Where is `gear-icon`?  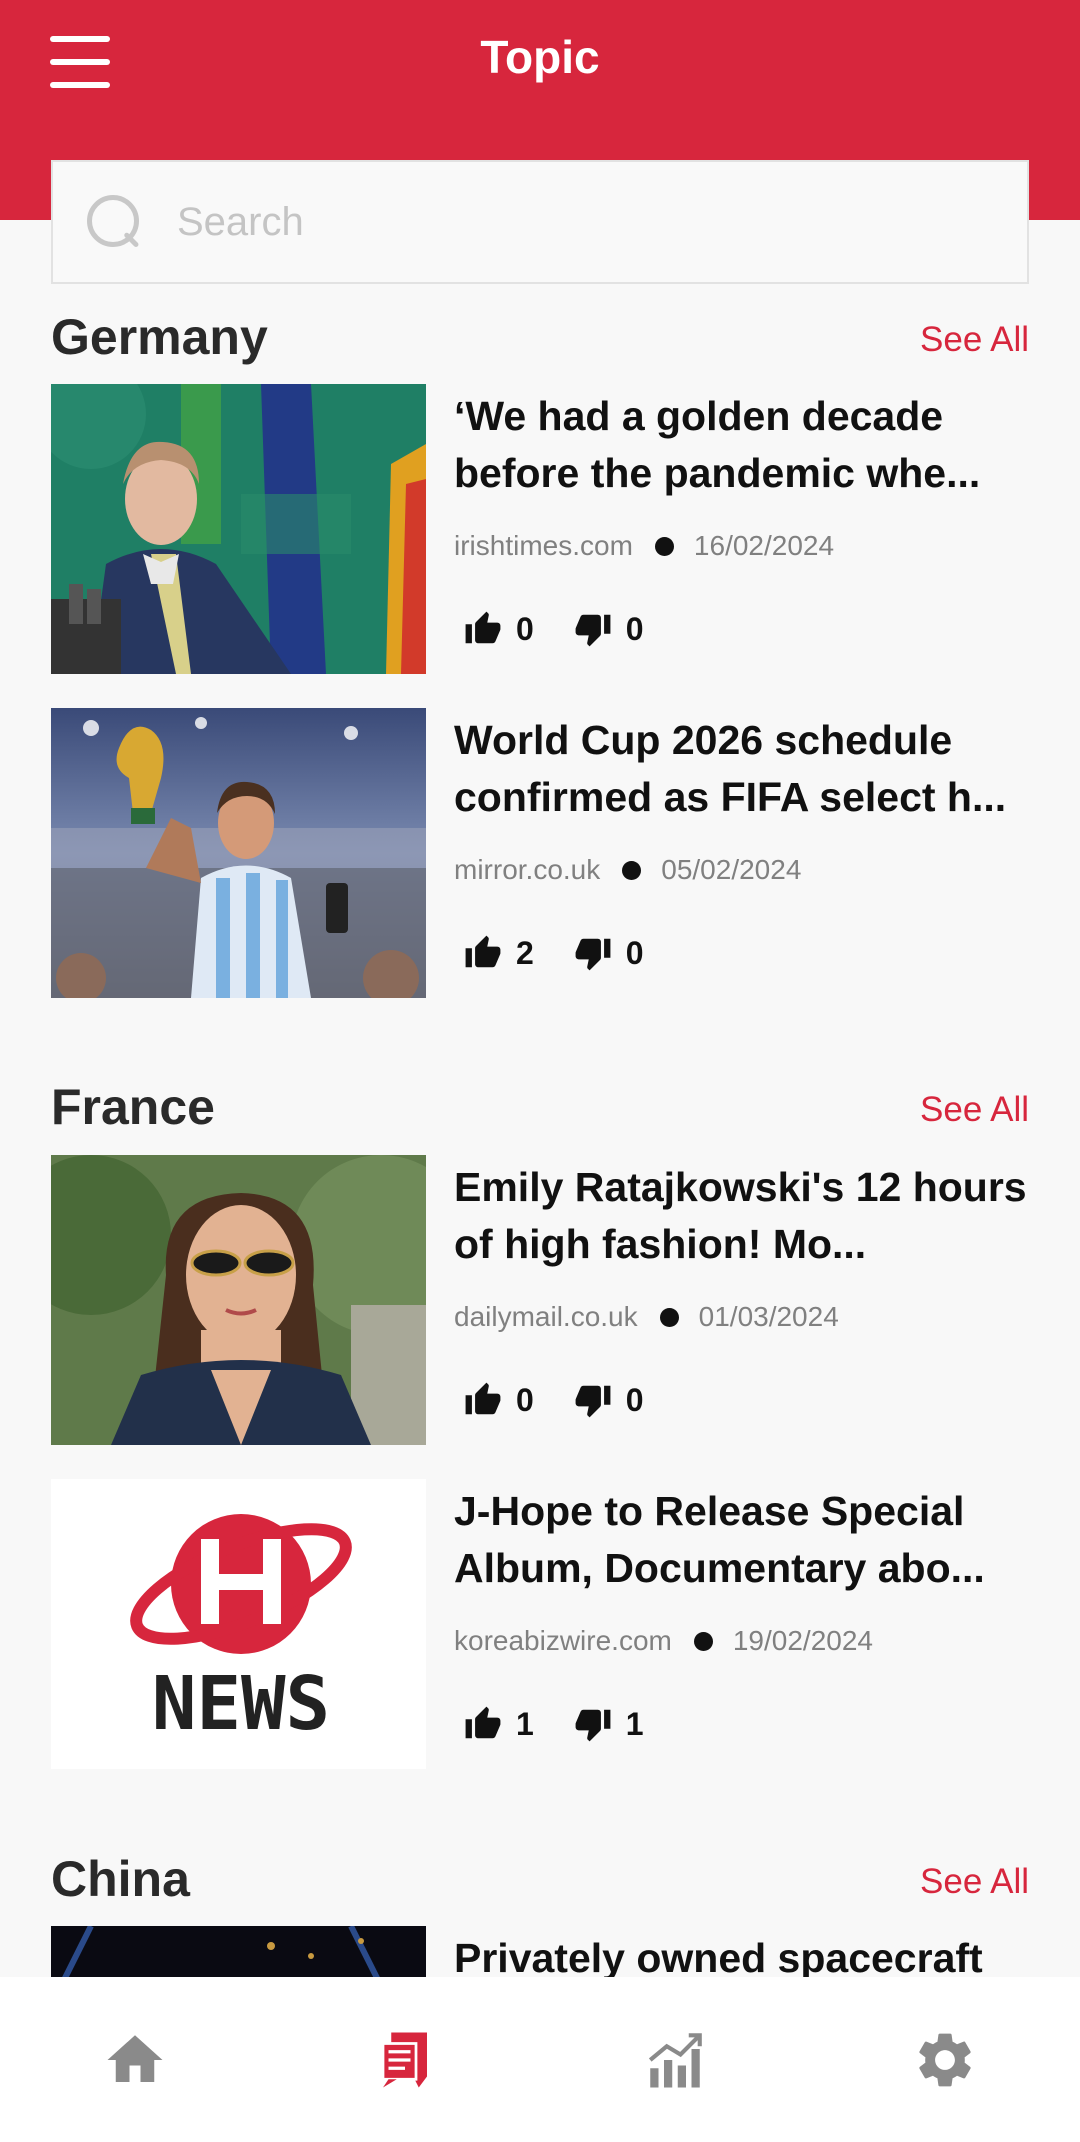 gear-icon is located at coordinates (945, 2059).